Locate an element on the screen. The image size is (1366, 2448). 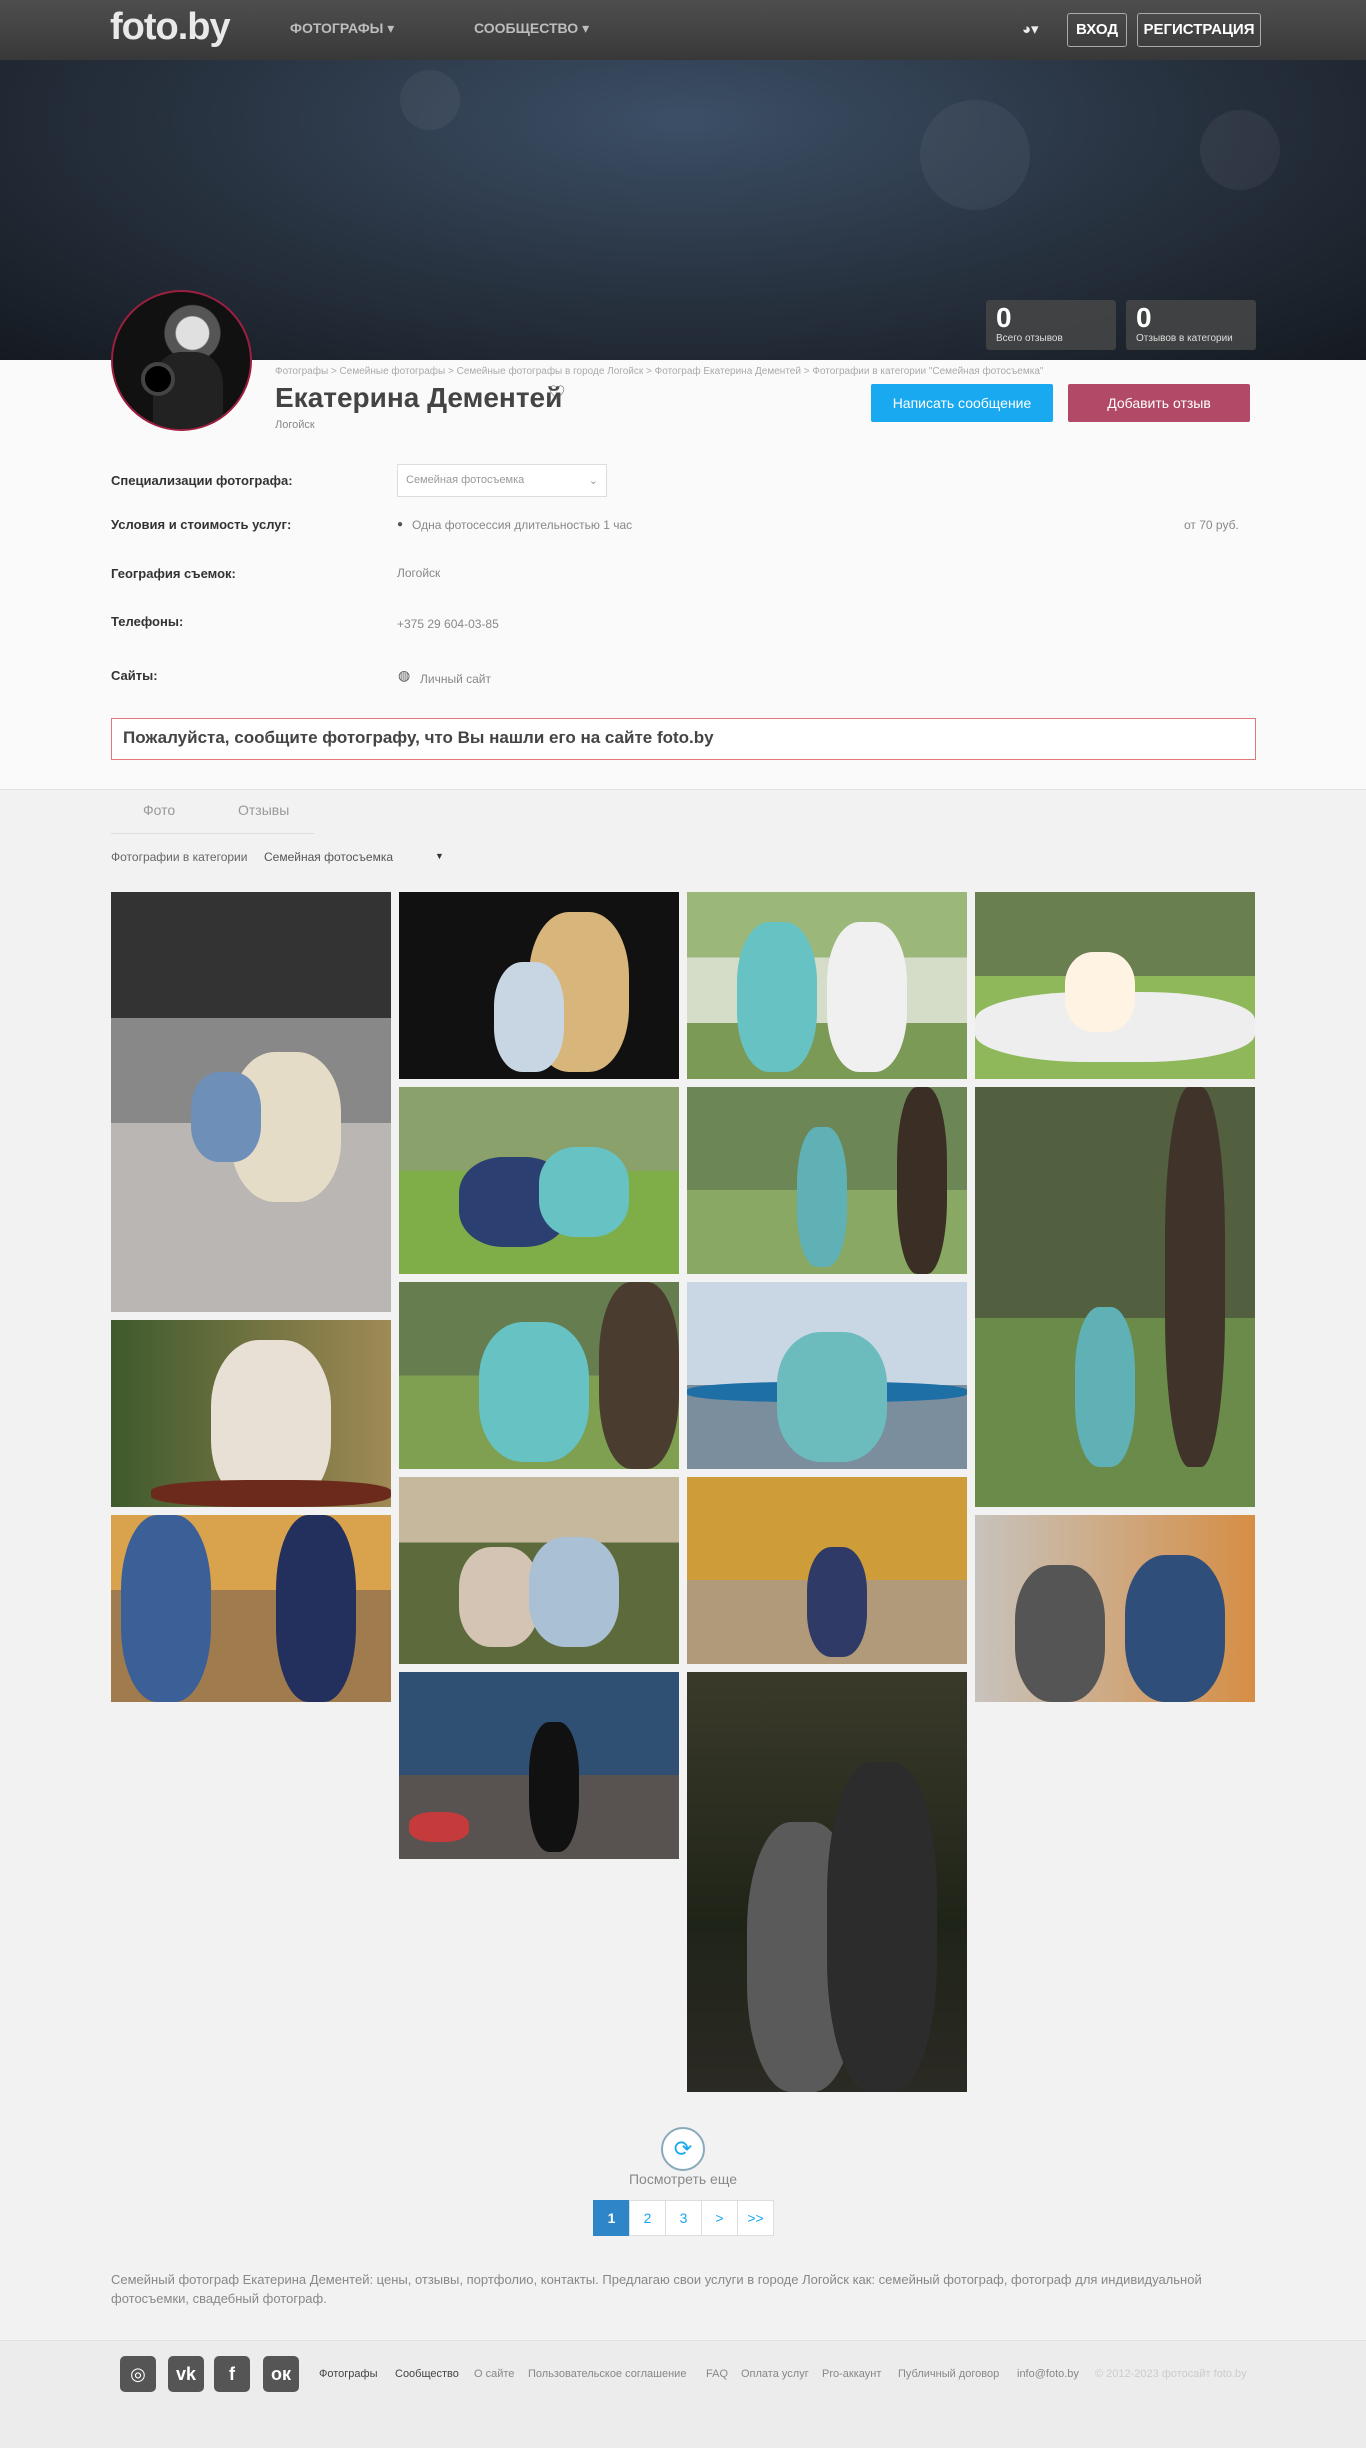
page-last: >> is located at coordinates (755, 2218).